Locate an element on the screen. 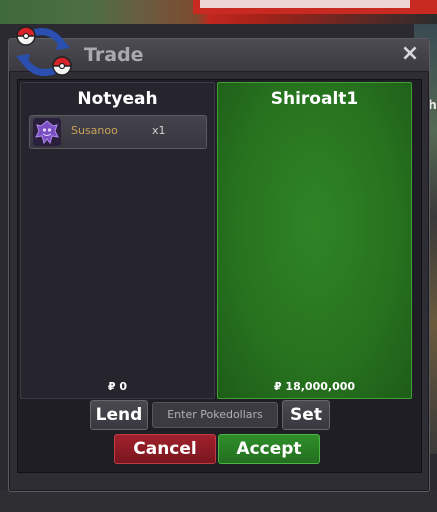  partner-player-name: Shiroalt1 is located at coordinates (314, 99).